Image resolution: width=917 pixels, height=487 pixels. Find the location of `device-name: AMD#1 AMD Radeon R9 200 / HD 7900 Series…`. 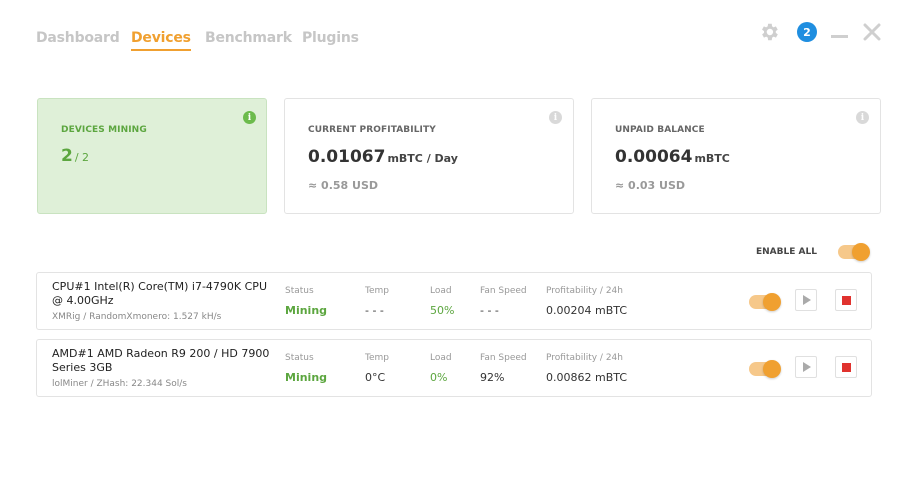

device-name: AMD#1 AMD Radeon R9 200 / HD 7900 Series… is located at coordinates (161, 360).